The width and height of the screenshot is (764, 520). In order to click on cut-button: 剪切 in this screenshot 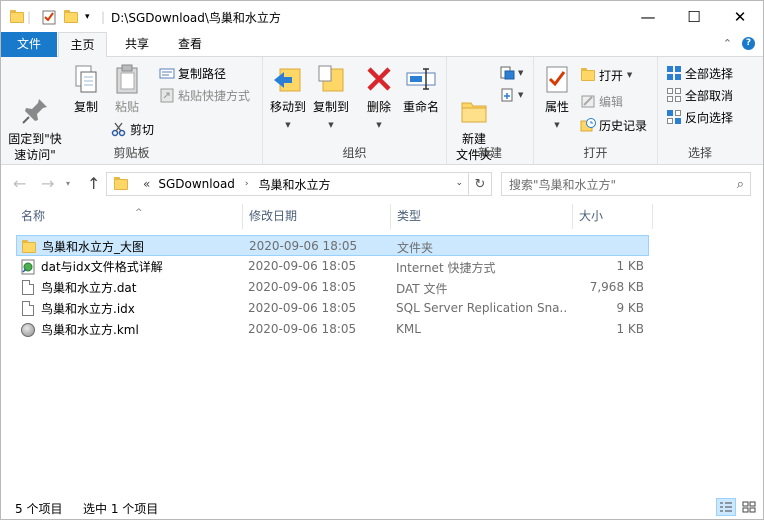, I will do `click(132, 129)`.